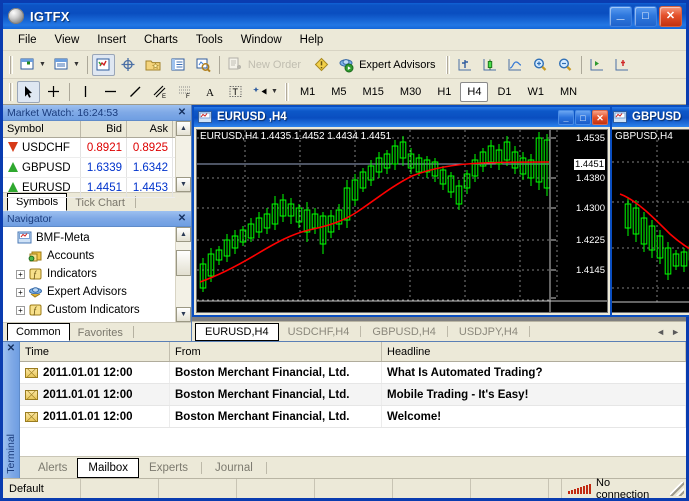  Describe the element at coordinates (504, 92) in the screenshot. I see `timeframe-d1: D1` at that location.